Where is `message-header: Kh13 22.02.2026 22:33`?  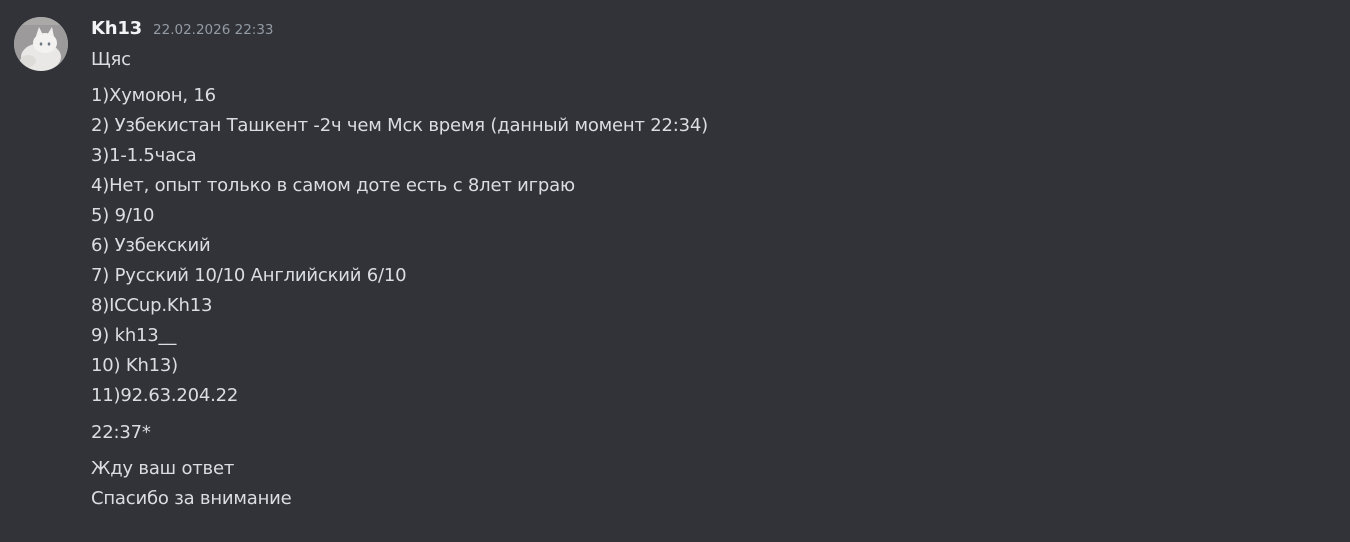 message-header: Kh13 22.02.2026 22:33 is located at coordinates (182, 30).